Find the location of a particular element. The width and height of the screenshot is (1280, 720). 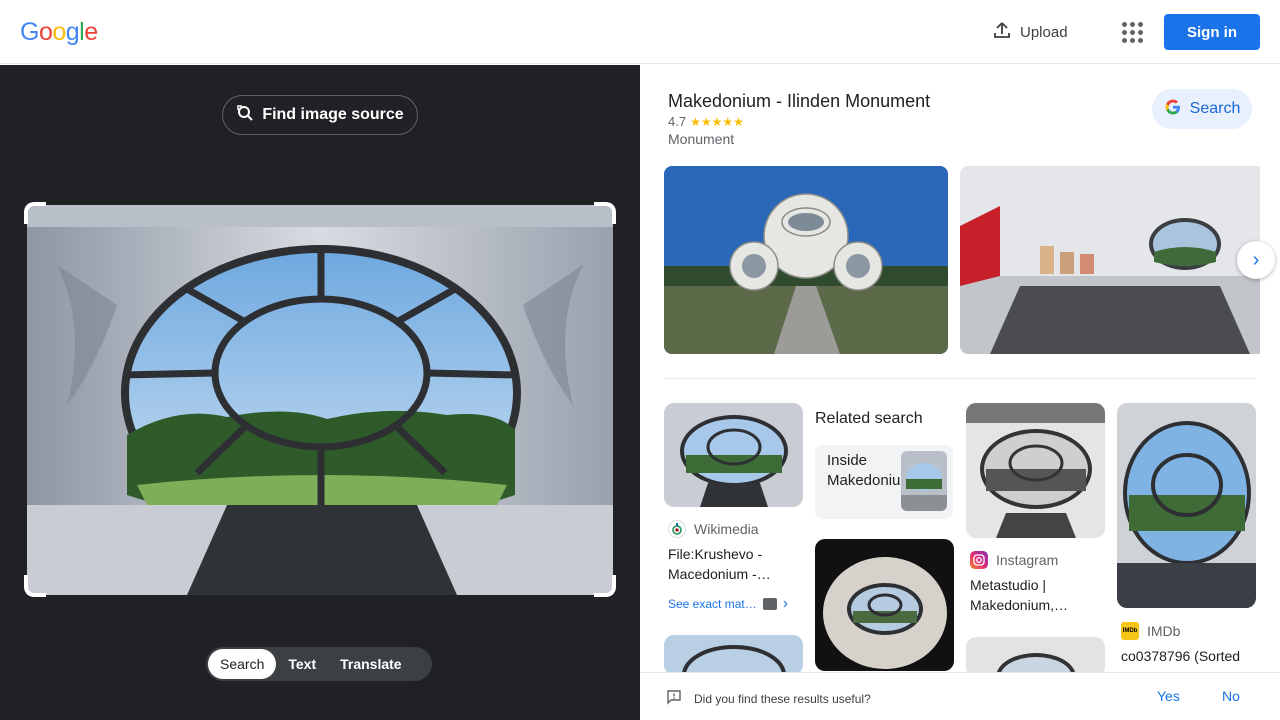

google-logo: Google is located at coordinates (59, 32).